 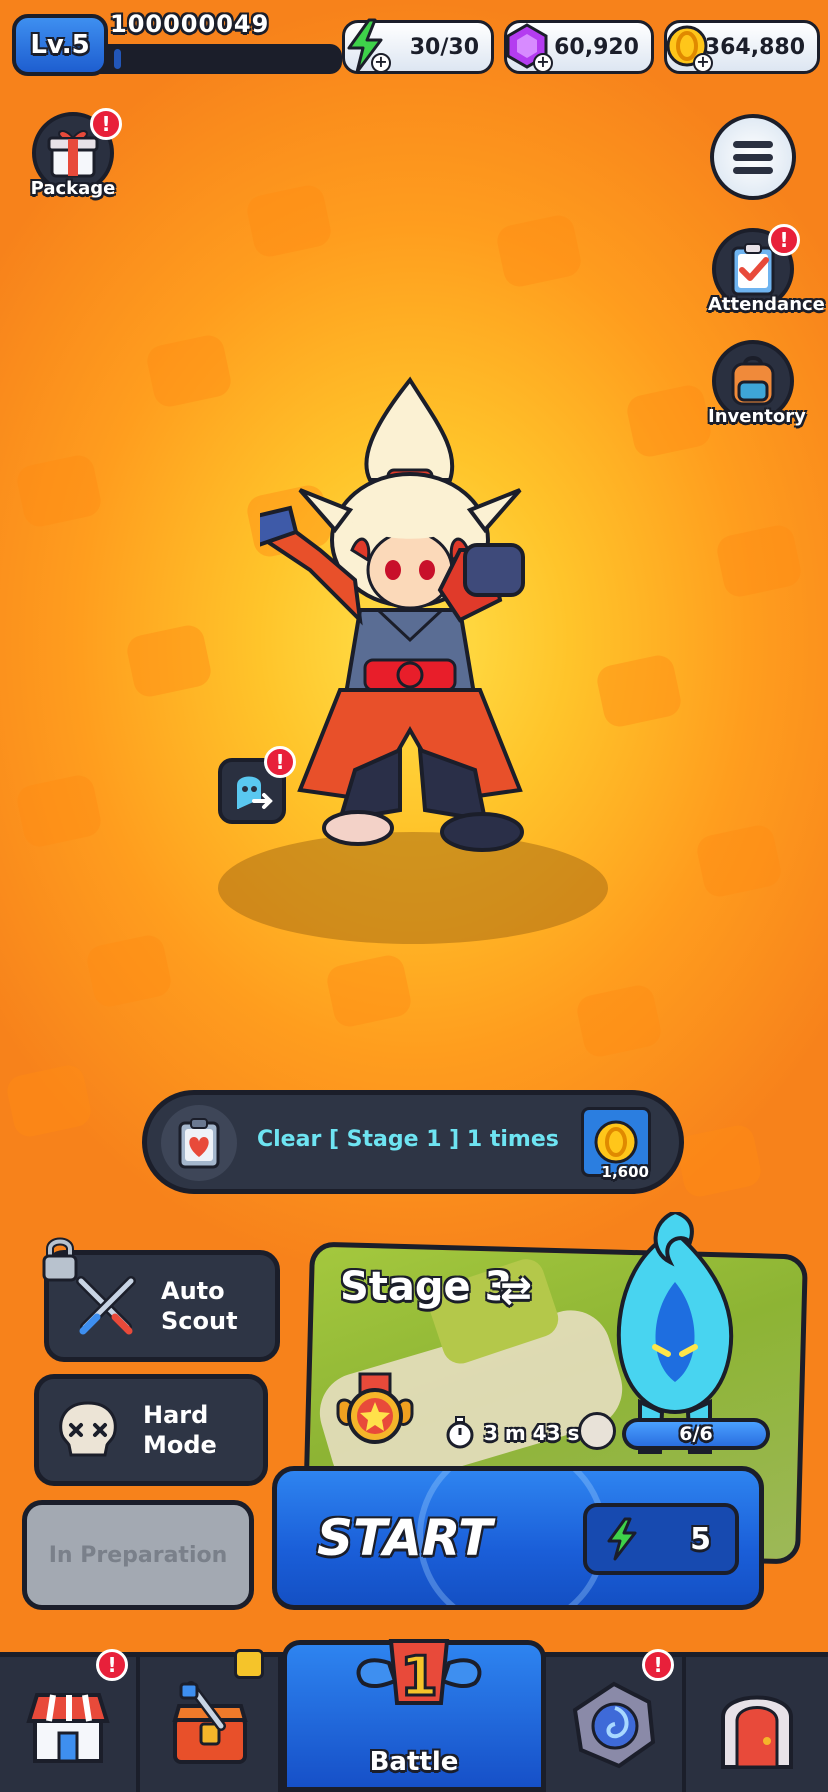 I want to click on xp-bar, so click(x=219, y=59).